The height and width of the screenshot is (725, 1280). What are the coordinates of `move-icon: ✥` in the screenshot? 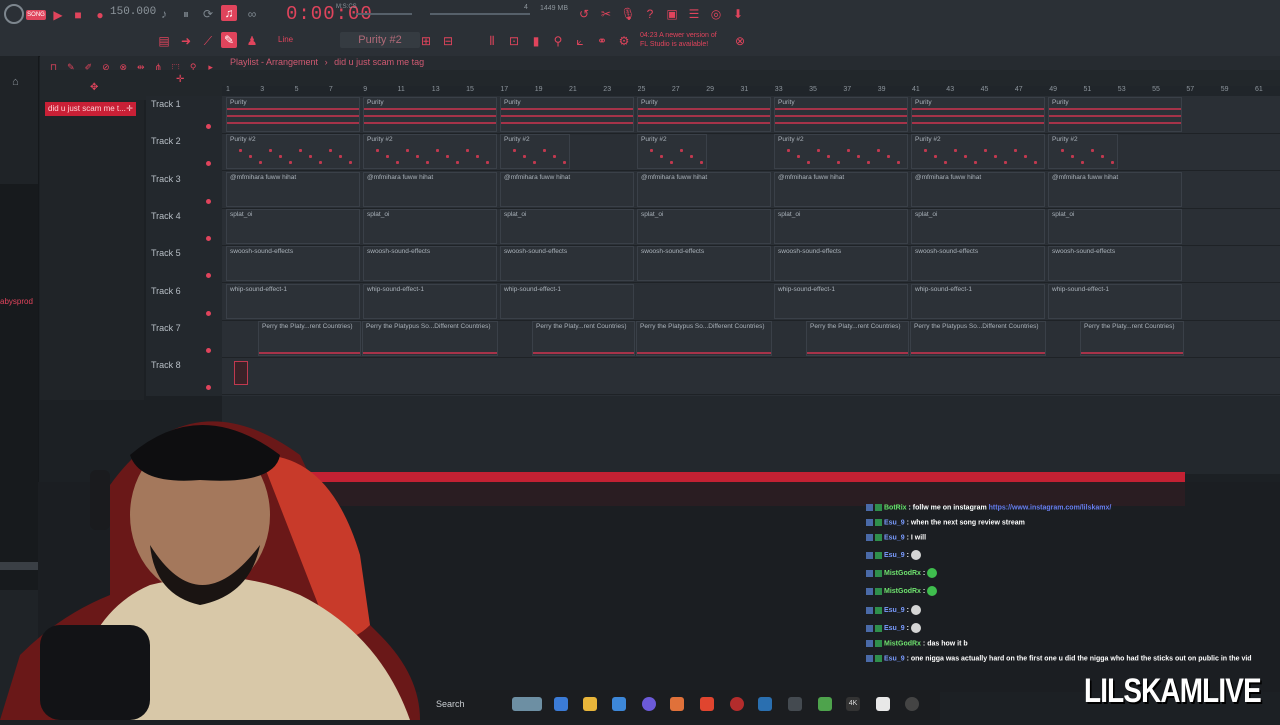 It's located at (94, 87).